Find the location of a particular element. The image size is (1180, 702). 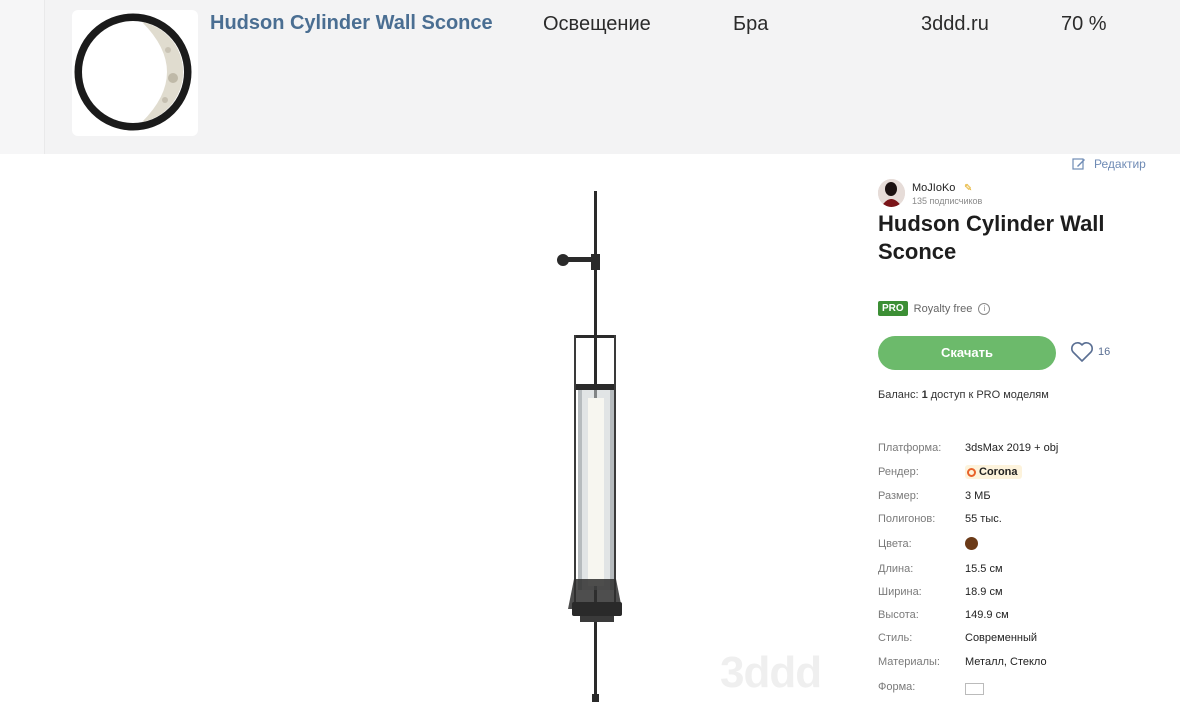

moon-sconce-thumbnail-icon is located at coordinates (133, 72).